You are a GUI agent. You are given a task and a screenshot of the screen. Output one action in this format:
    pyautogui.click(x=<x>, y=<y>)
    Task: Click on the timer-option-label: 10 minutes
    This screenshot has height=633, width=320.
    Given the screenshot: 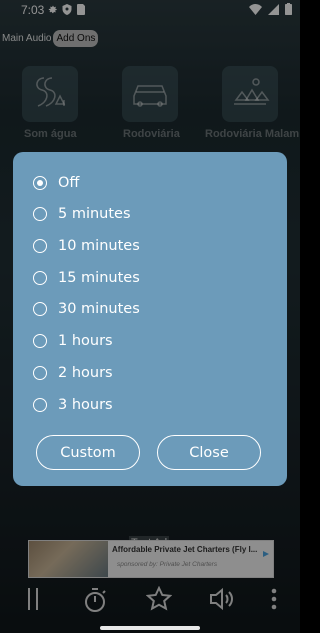 What is the action you would take?
    pyautogui.click(x=99, y=246)
    